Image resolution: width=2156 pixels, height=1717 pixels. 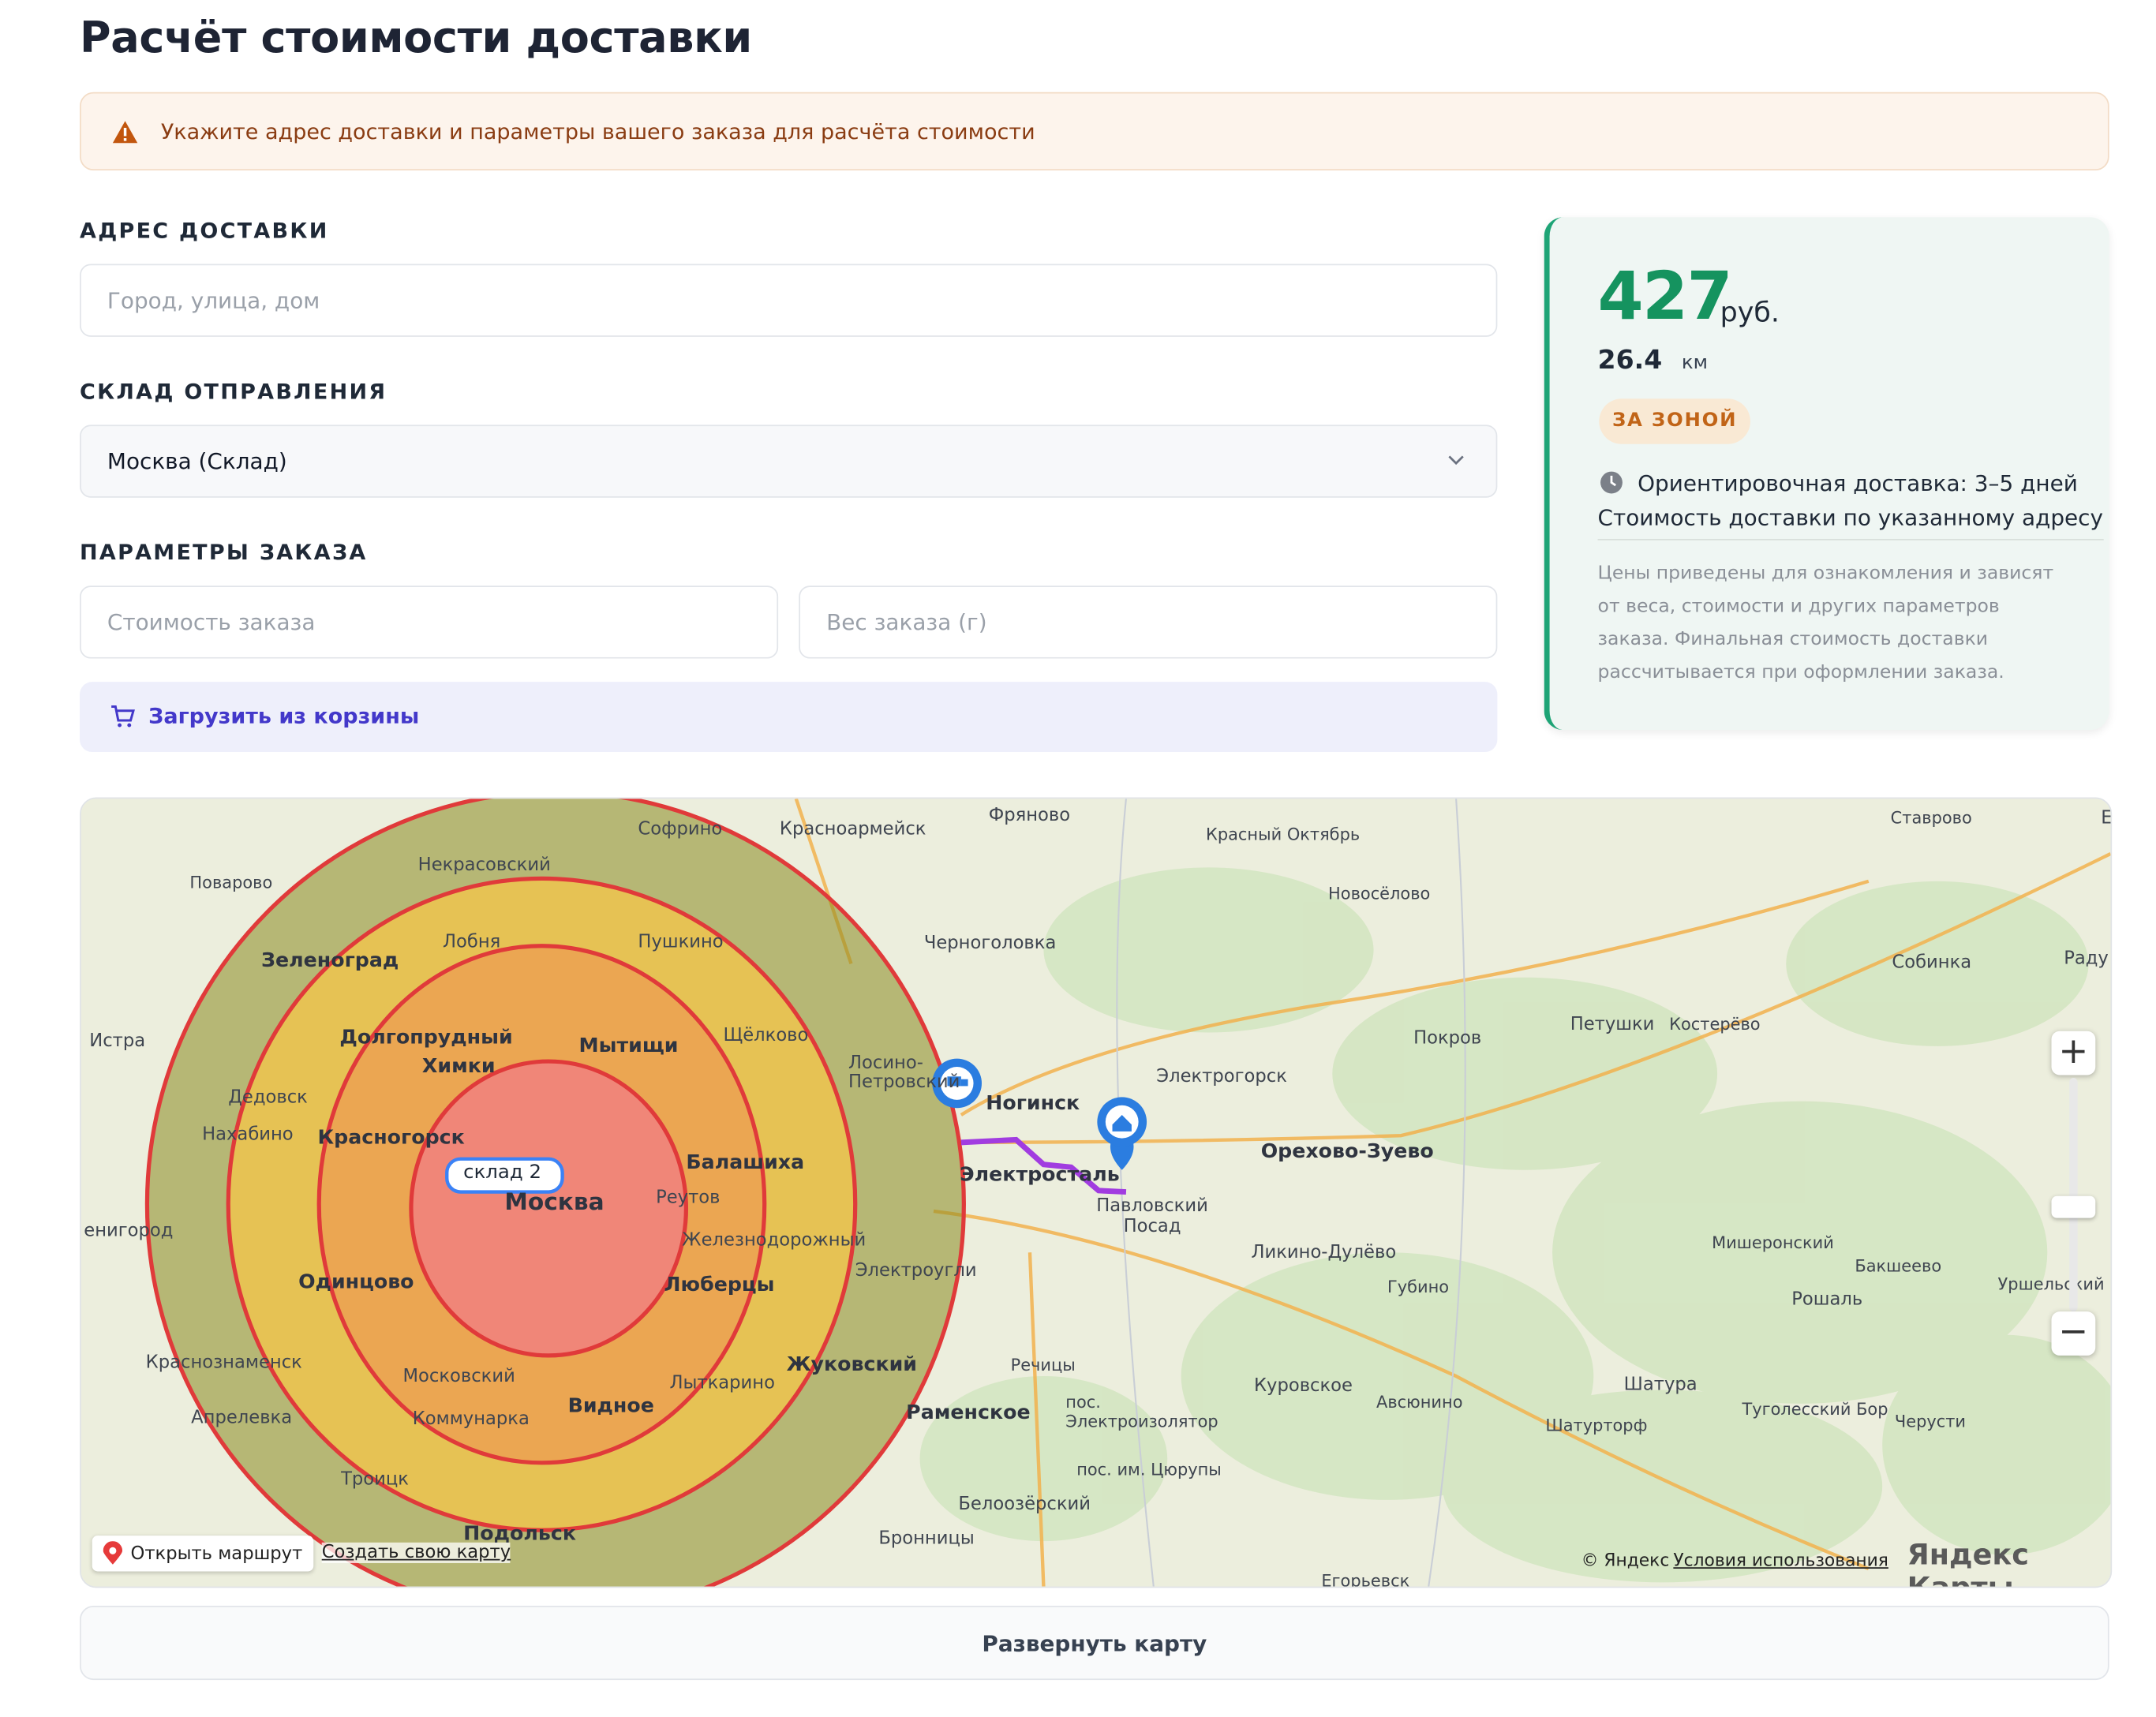 What do you see at coordinates (231, 882) in the screenshot?
I see `map-label-povarovo: Поварово` at bounding box center [231, 882].